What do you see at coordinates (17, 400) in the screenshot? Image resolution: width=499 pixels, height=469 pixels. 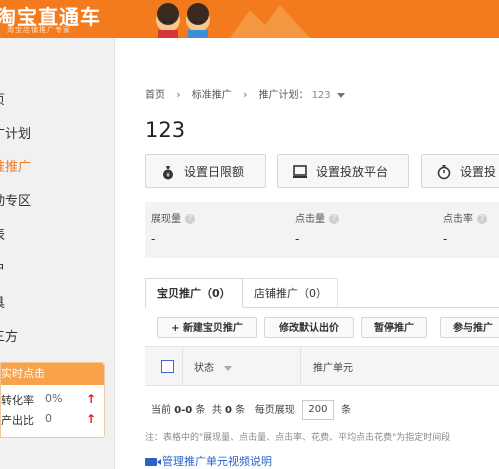 I see `realtime-label: 转化率` at bounding box center [17, 400].